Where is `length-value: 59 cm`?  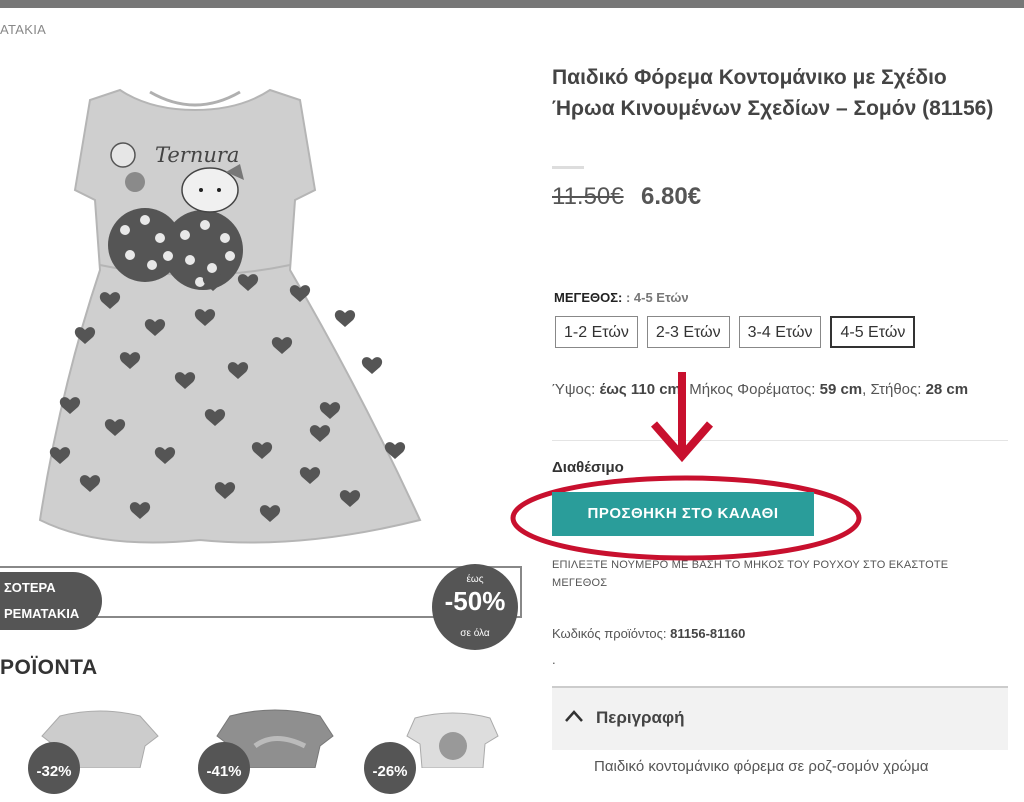 length-value: 59 cm is located at coordinates (841, 389).